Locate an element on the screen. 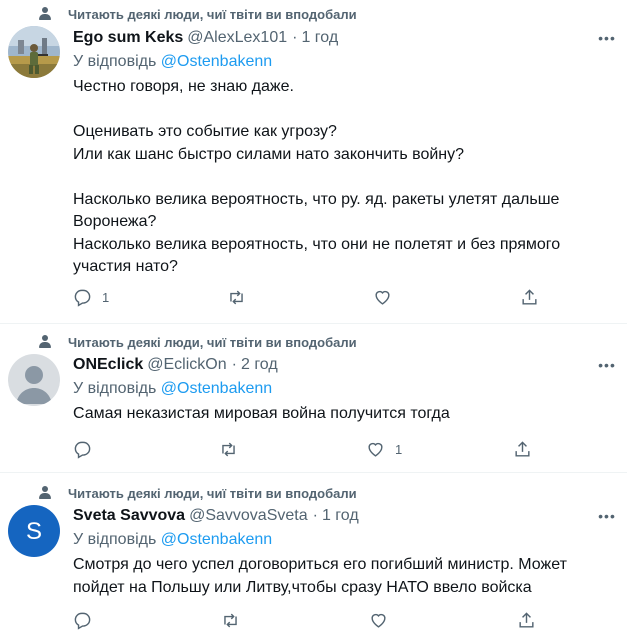 This screenshot has width=627, height=635. user-handle: @AlexLex101 is located at coordinates (237, 38).